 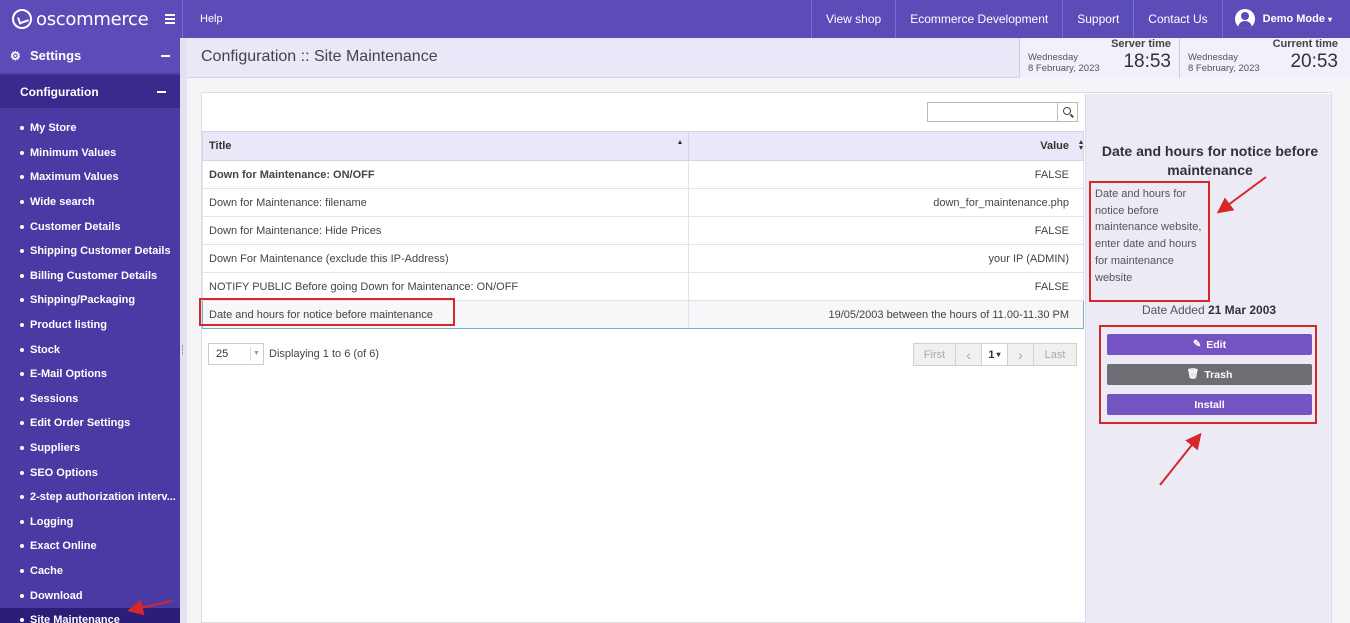 I want to click on contact-us-link: Contact Us, so click(x=1177, y=19).